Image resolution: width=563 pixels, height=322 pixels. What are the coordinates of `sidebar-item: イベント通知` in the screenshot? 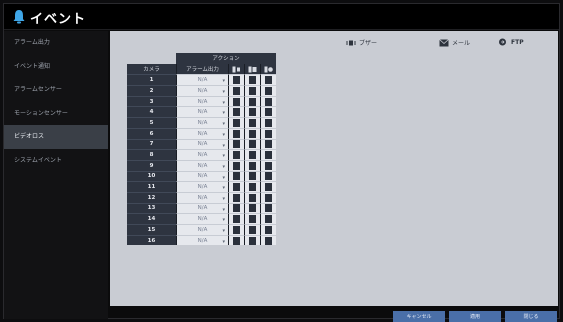 It's located at (56, 67).